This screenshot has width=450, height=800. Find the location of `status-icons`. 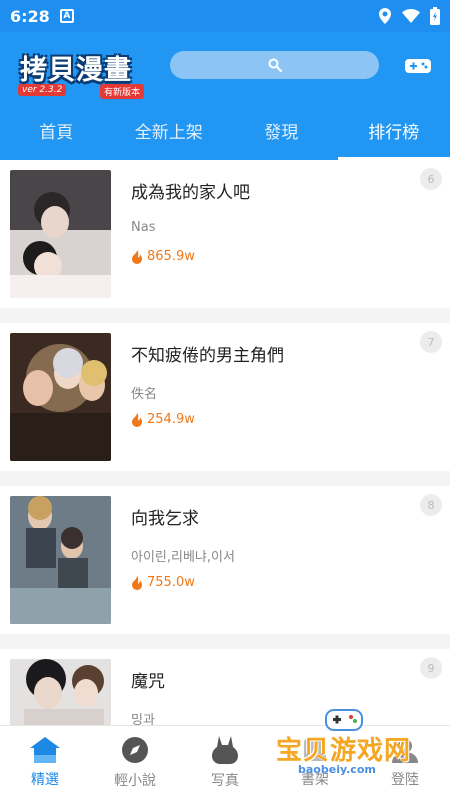

status-icons is located at coordinates (409, 16).